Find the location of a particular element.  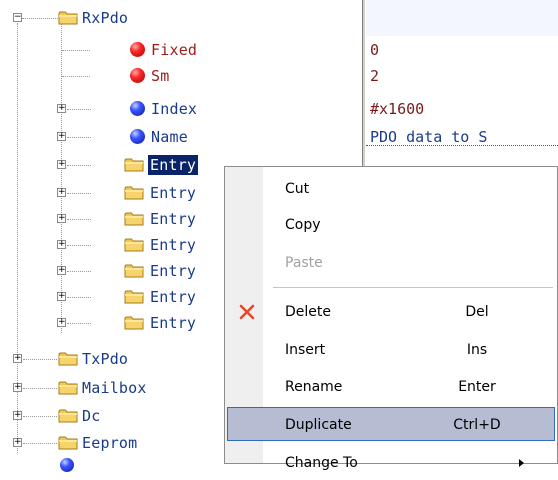

menu-item-label: Cut is located at coordinates (297, 189).